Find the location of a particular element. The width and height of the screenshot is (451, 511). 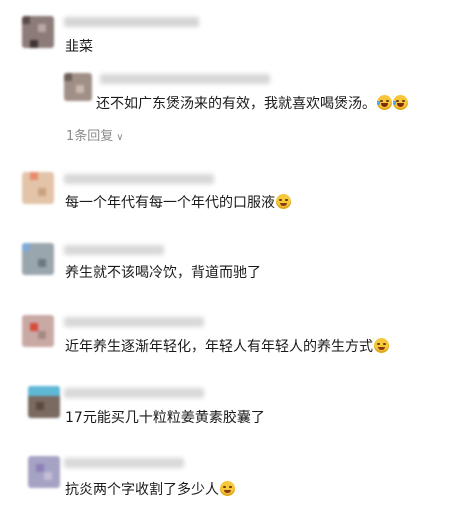

reply-count-link: 1条回复 ∨ is located at coordinates (95, 134).